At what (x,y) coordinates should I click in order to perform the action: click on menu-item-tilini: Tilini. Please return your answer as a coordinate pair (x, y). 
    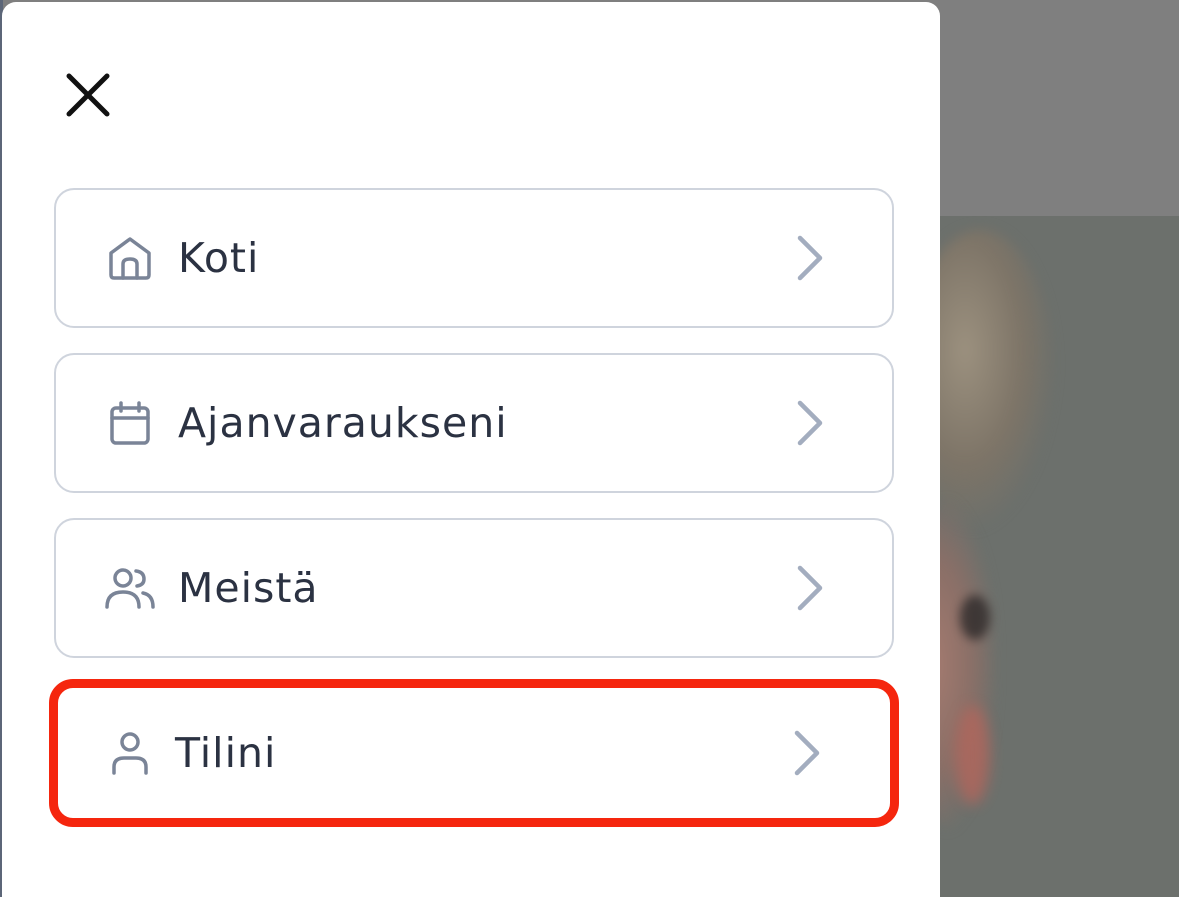
    Looking at the image, I should click on (474, 753).